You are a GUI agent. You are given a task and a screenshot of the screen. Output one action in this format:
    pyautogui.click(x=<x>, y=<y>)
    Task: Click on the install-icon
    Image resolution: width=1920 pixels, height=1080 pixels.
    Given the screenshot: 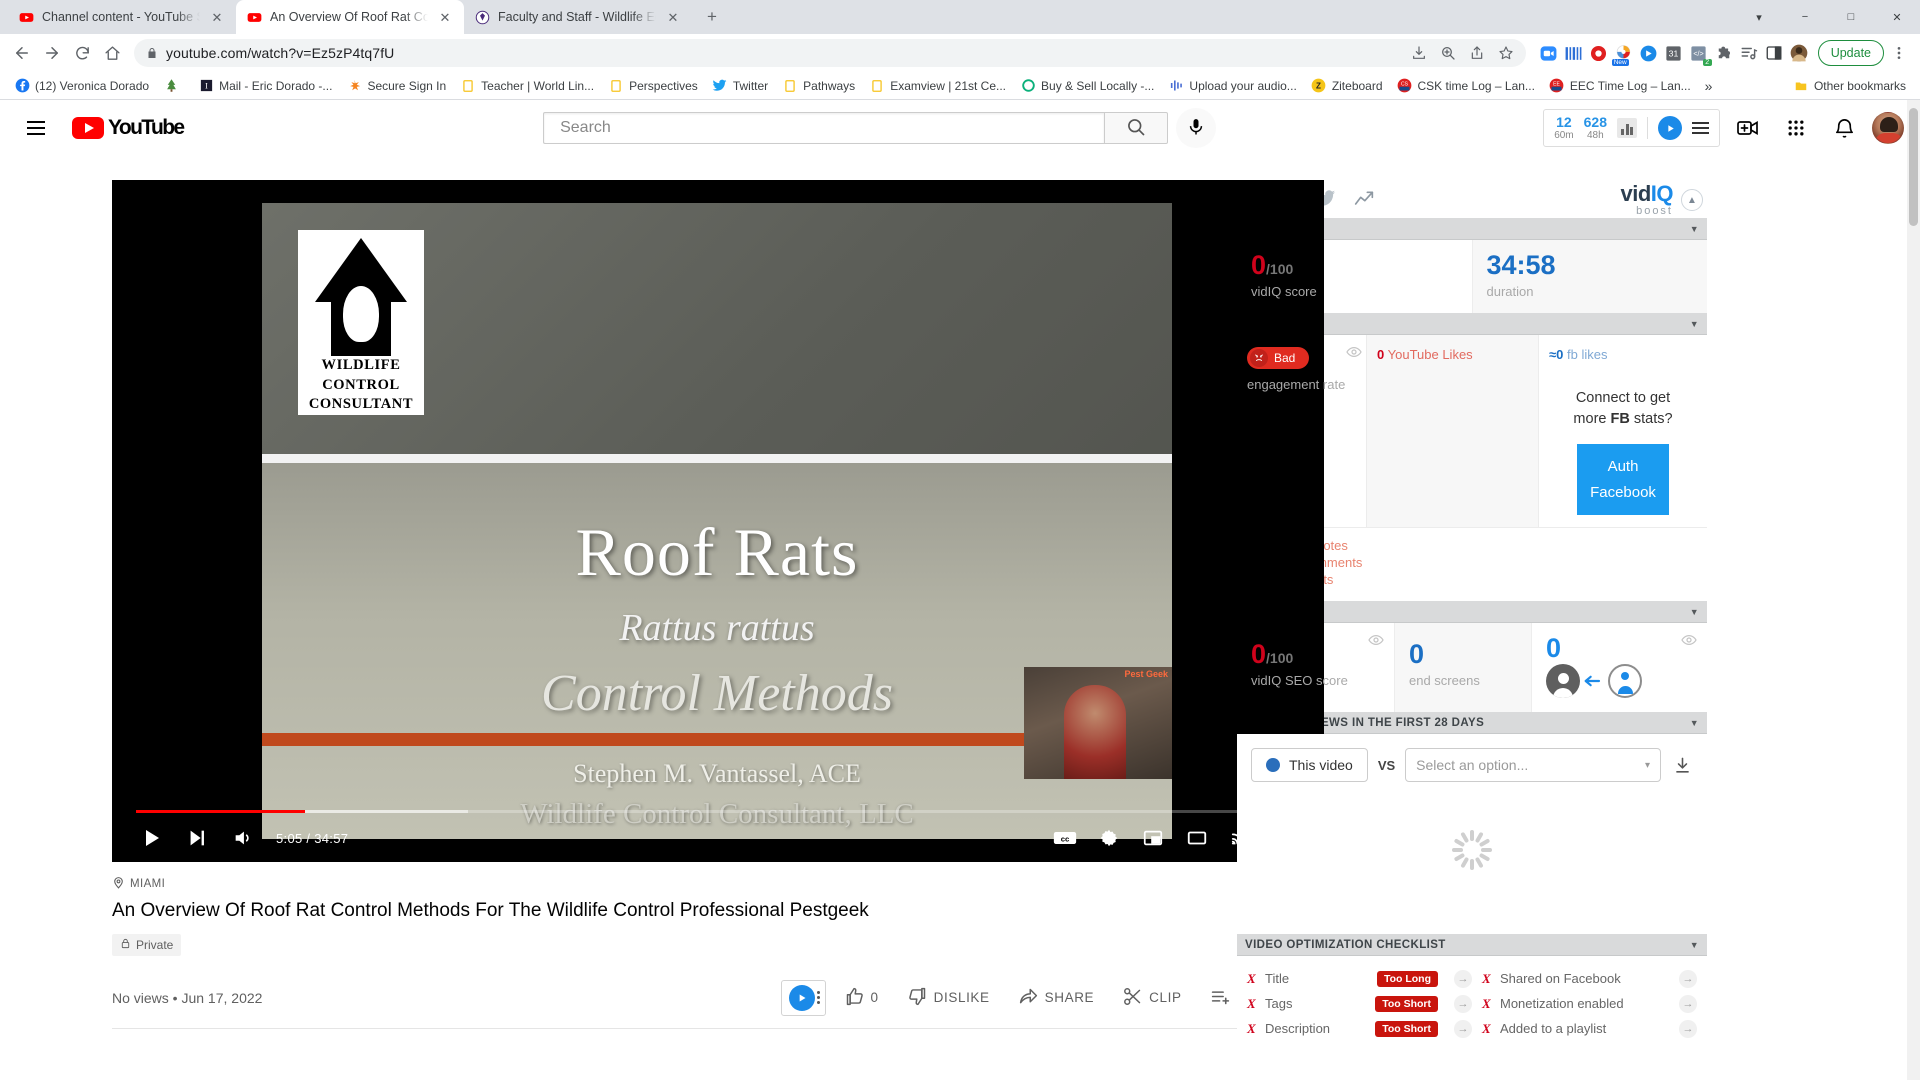 What is the action you would take?
    pyautogui.click(x=1419, y=53)
    